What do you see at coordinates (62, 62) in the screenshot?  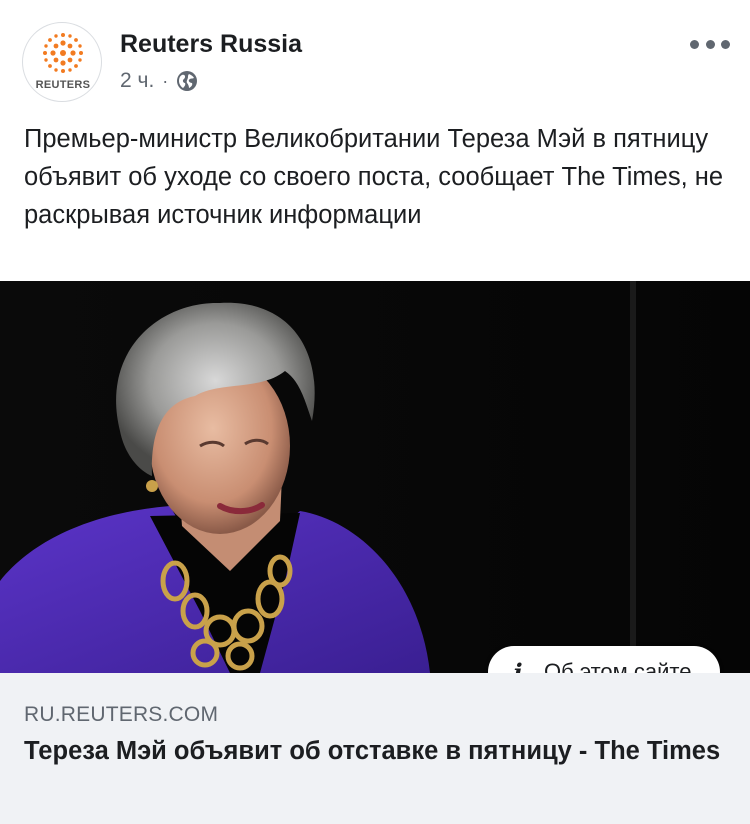 I see `avatar: REUTERS` at bounding box center [62, 62].